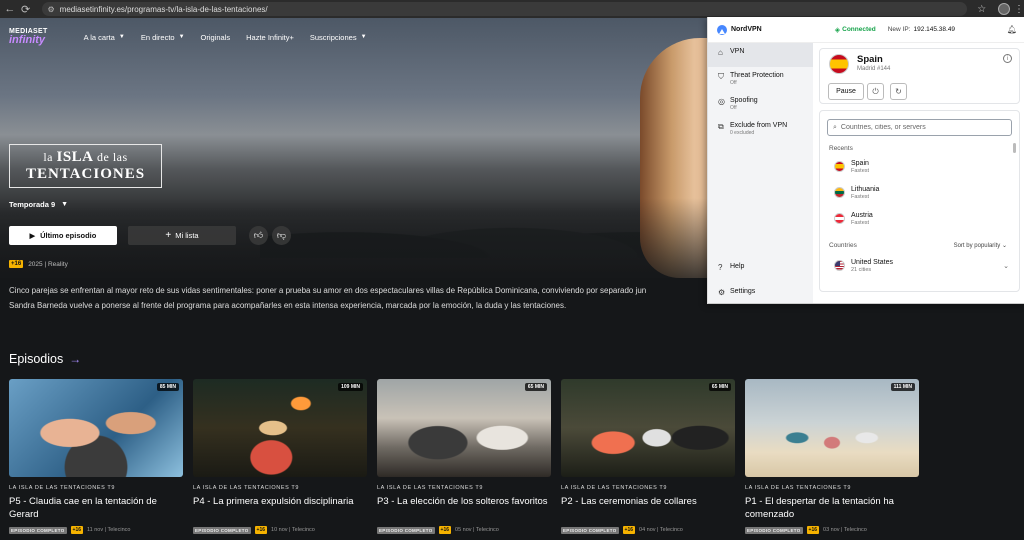 The image size is (1024, 540). Describe the element at coordinates (919, 76) in the screenshot. I see `current-location-card: Spain Madrid #144 i Pause ⏻ ↻` at that location.